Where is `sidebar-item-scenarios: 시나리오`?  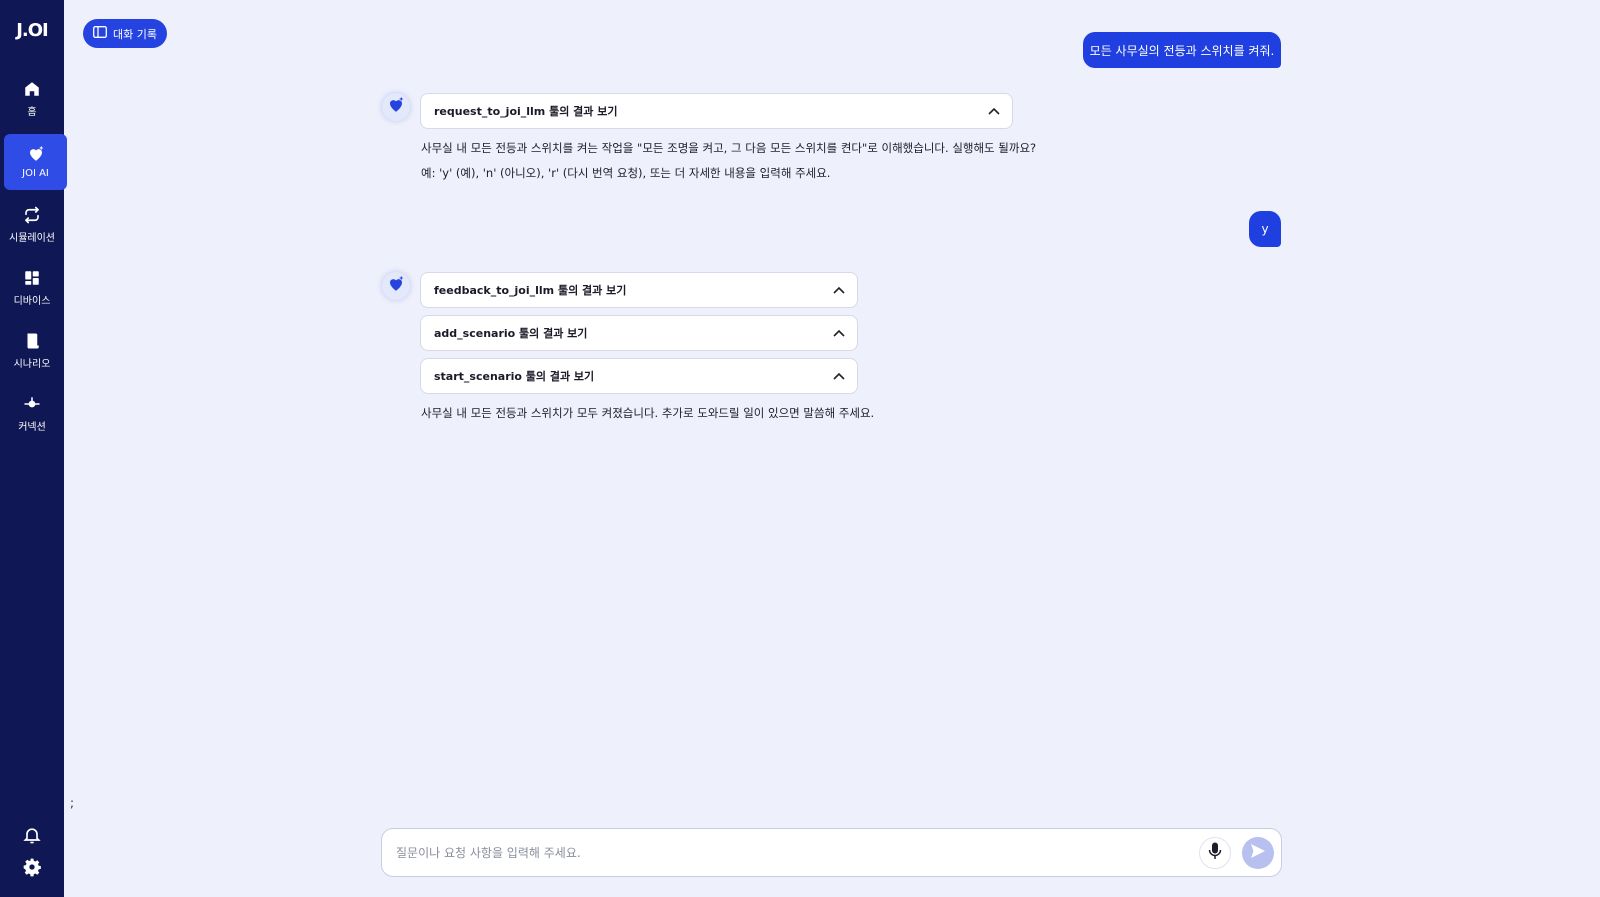
sidebar-item-scenarios: 시나리오 is located at coordinates (32, 351).